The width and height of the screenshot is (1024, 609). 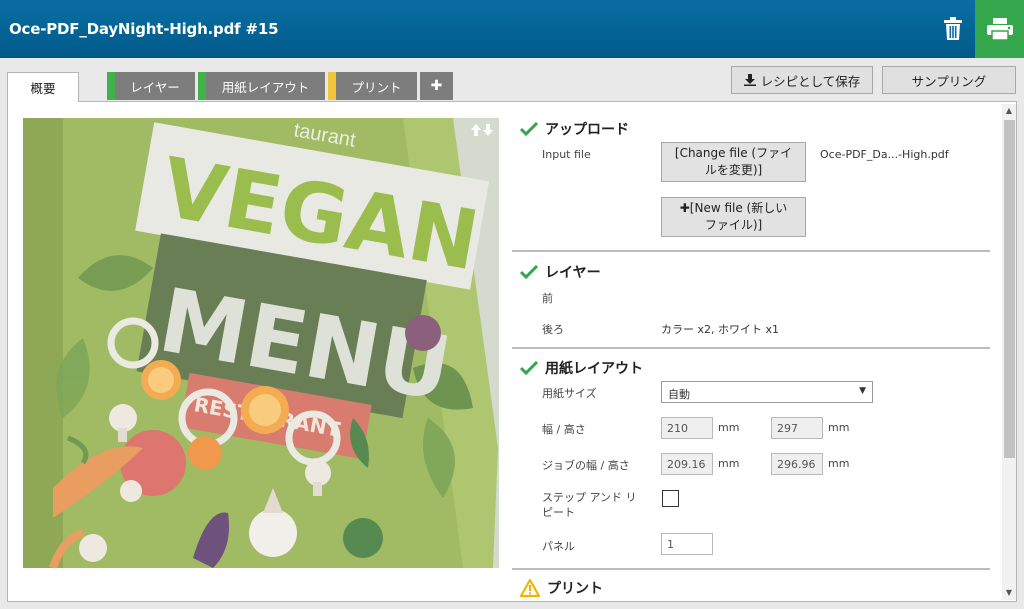 I want to click on paper-layout-section-title: 用紙レイアウト, so click(x=581, y=368).